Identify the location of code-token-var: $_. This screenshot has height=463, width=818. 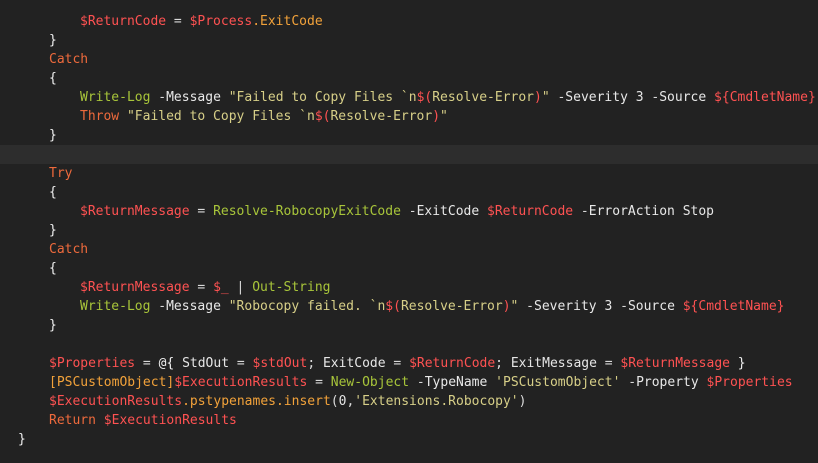
(221, 287).